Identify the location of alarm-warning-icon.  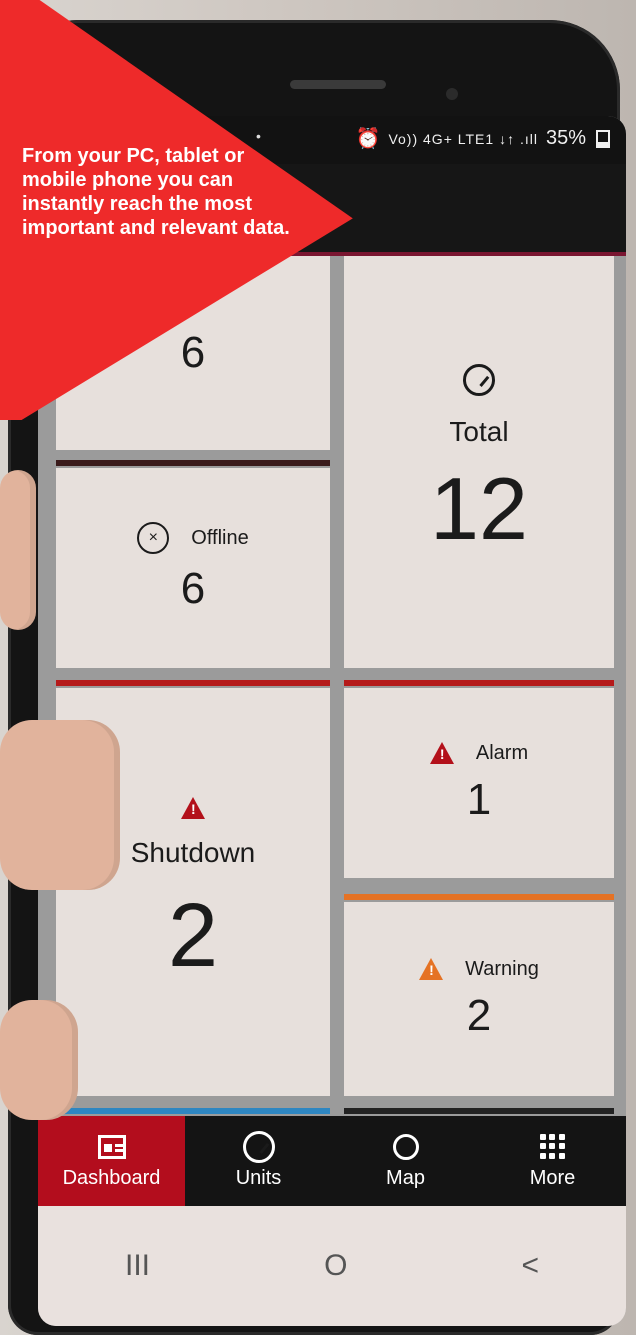
(441, 753).